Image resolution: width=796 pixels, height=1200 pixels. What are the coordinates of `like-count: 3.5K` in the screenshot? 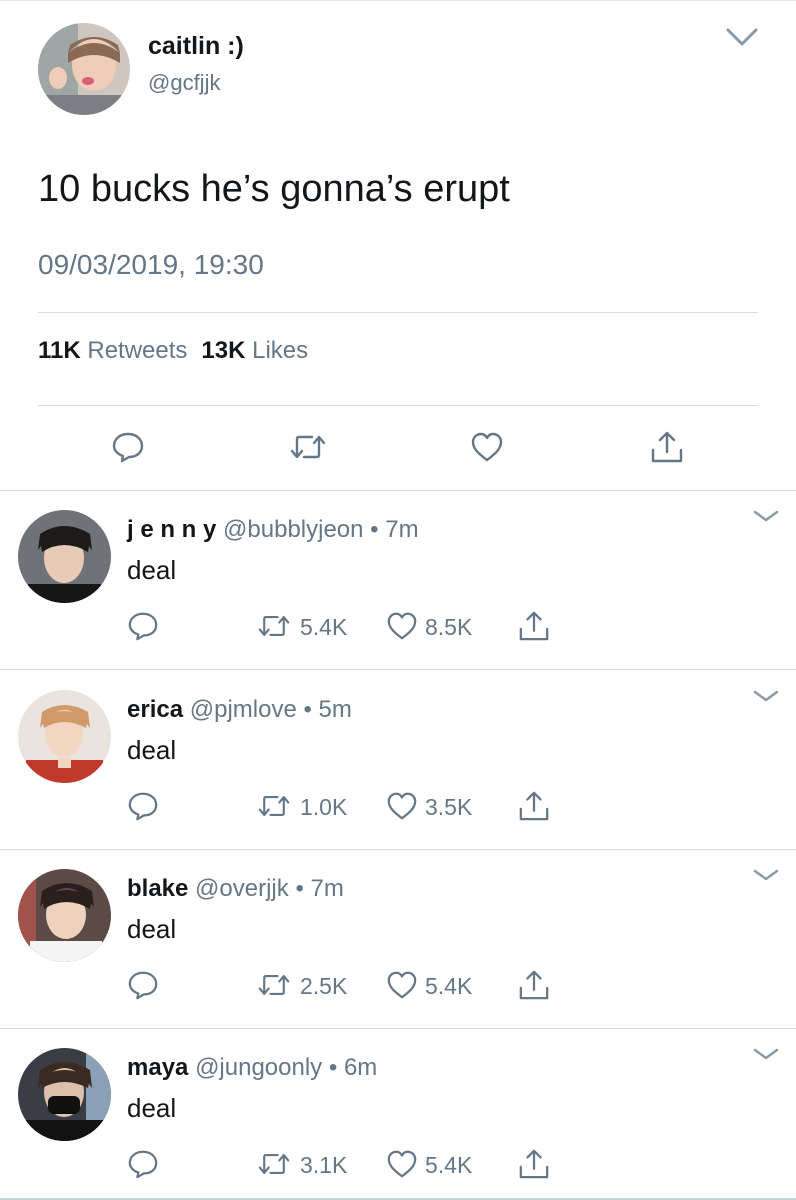 It's located at (449, 807).